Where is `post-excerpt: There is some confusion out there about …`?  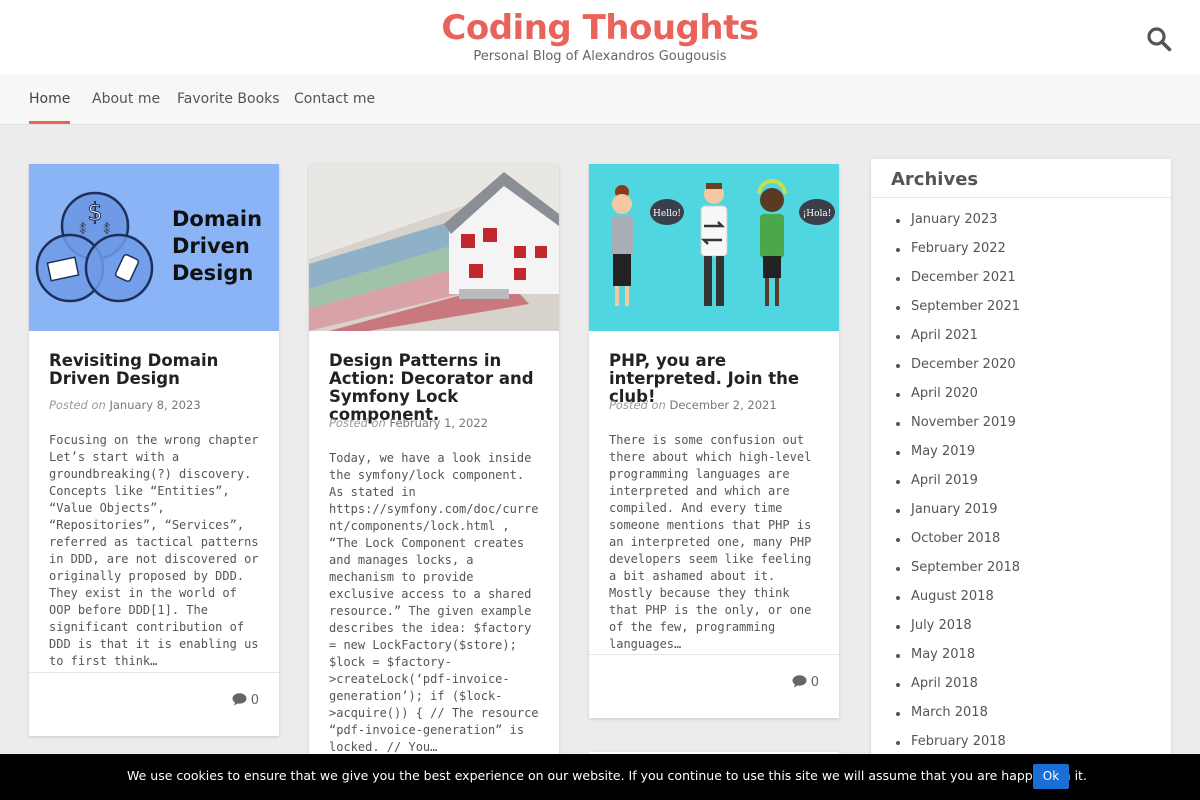 post-excerpt: There is some confusion out there about … is located at coordinates (710, 542).